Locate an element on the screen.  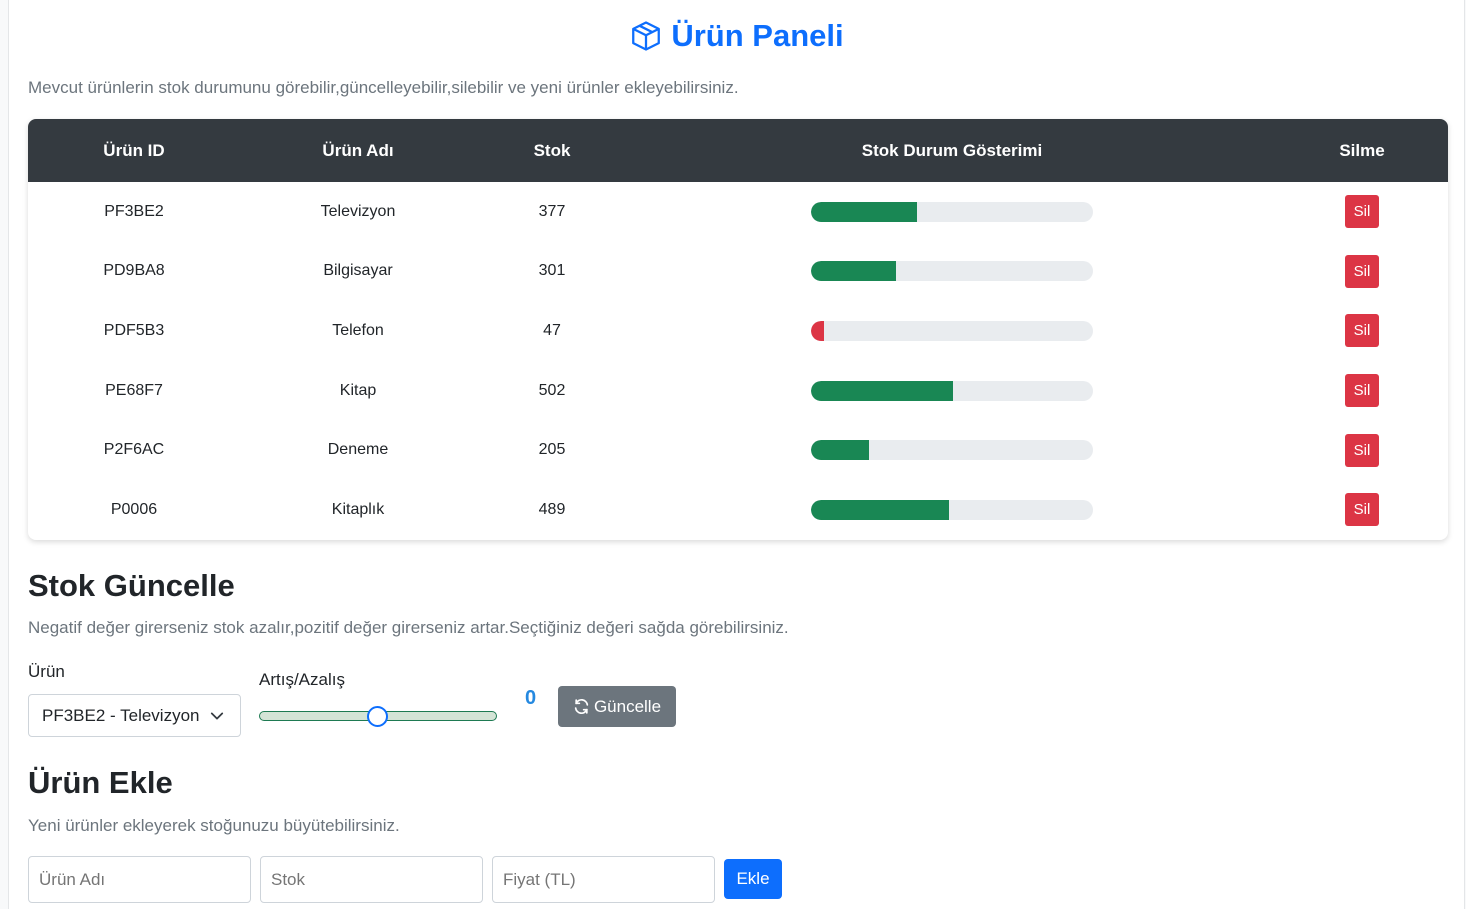
col-header-id: Ürün ID is located at coordinates (134, 150).